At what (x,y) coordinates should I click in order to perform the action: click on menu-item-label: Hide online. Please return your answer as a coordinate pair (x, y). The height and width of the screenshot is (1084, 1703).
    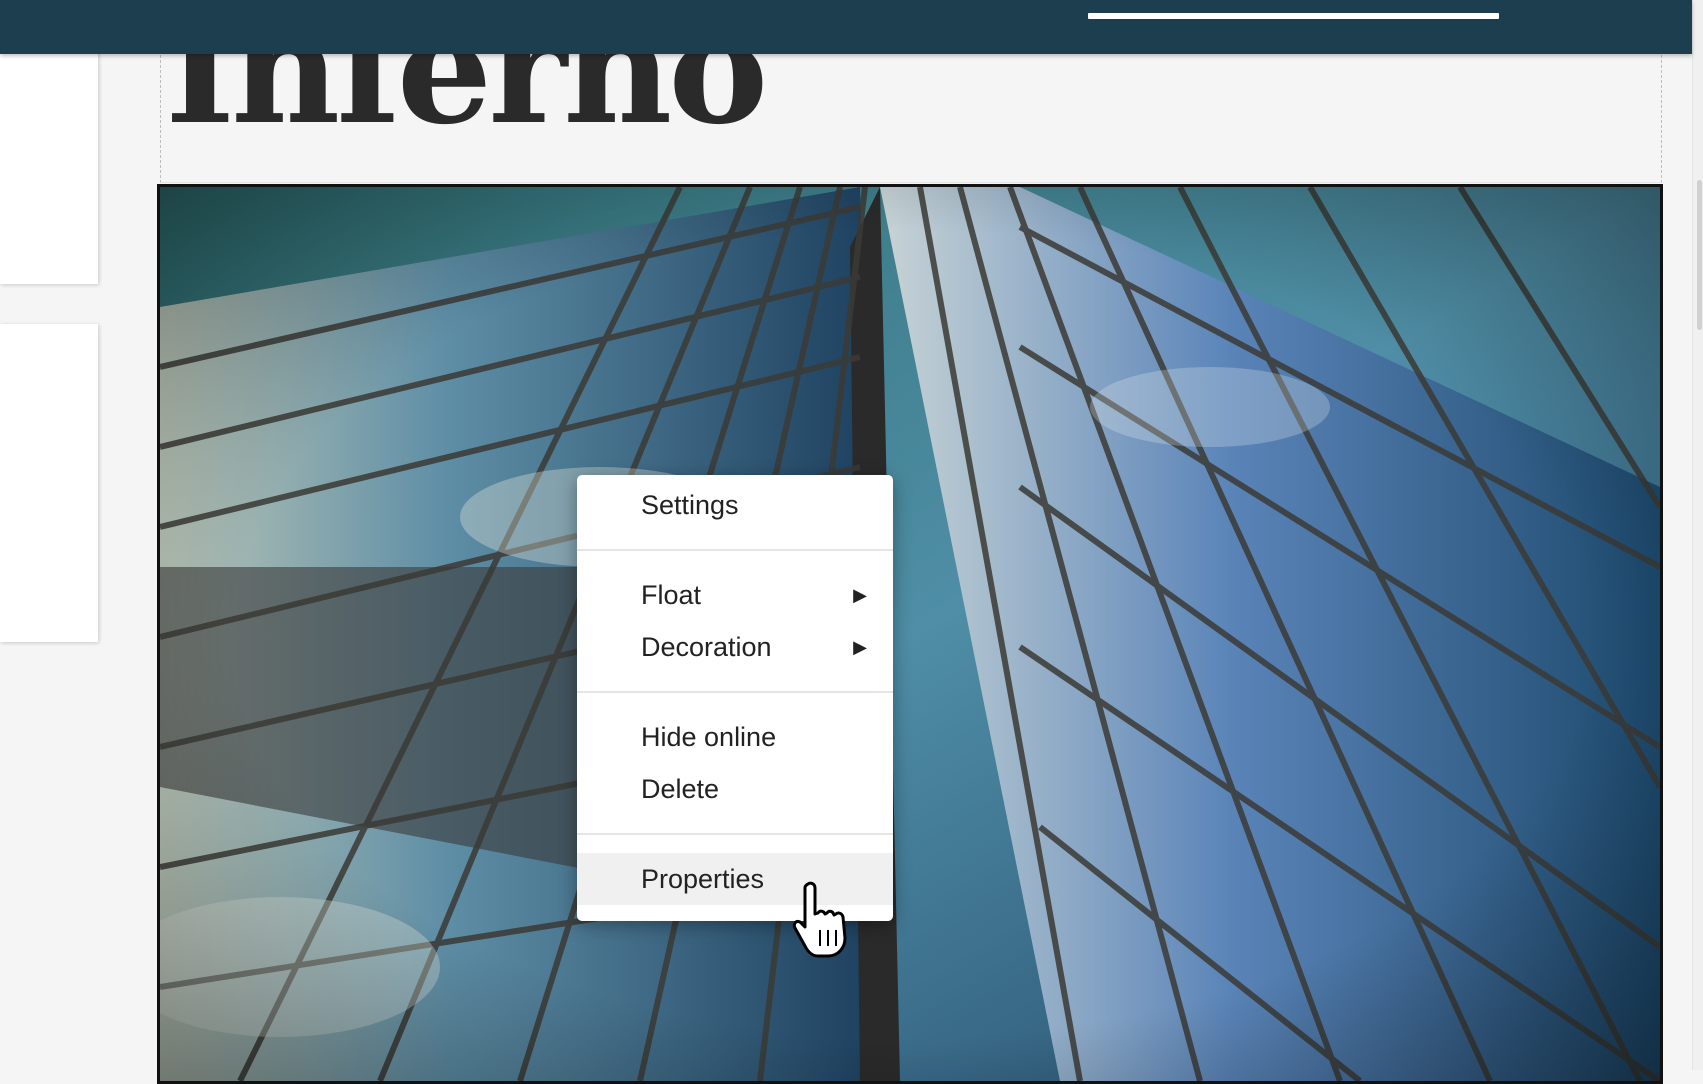
    Looking at the image, I should click on (709, 737).